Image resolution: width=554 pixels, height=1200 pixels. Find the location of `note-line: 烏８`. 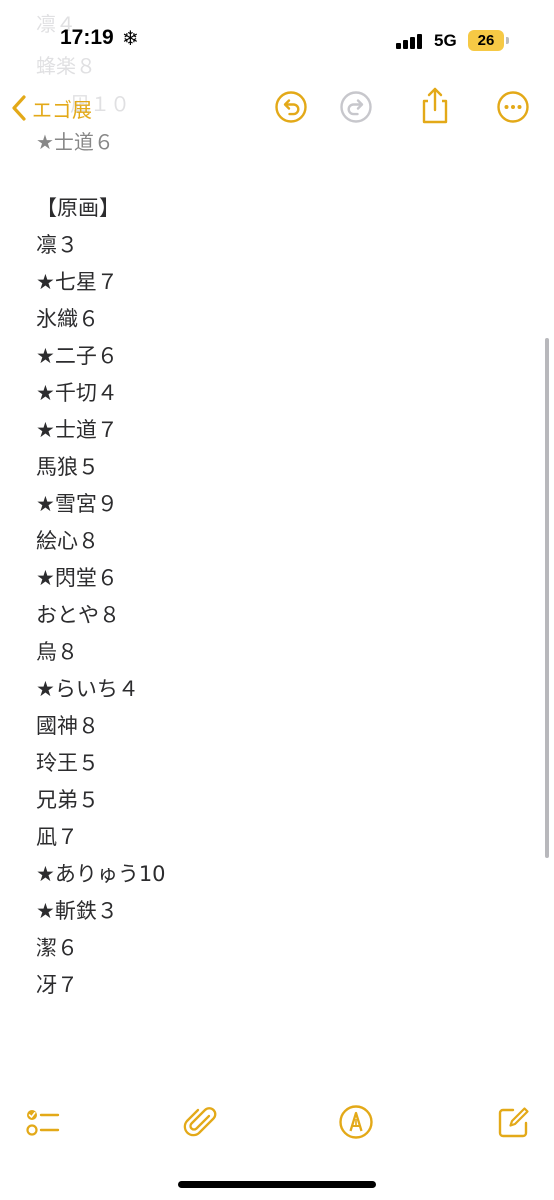

note-line: 烏８ is located at coordinates (57, 652).